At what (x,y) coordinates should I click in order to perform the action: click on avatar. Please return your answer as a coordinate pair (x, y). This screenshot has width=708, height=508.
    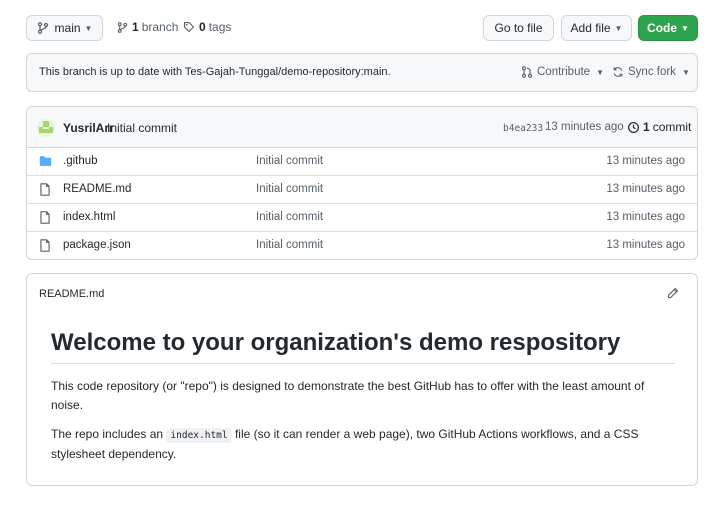
    Looking at the image, I should click on (46, 128).